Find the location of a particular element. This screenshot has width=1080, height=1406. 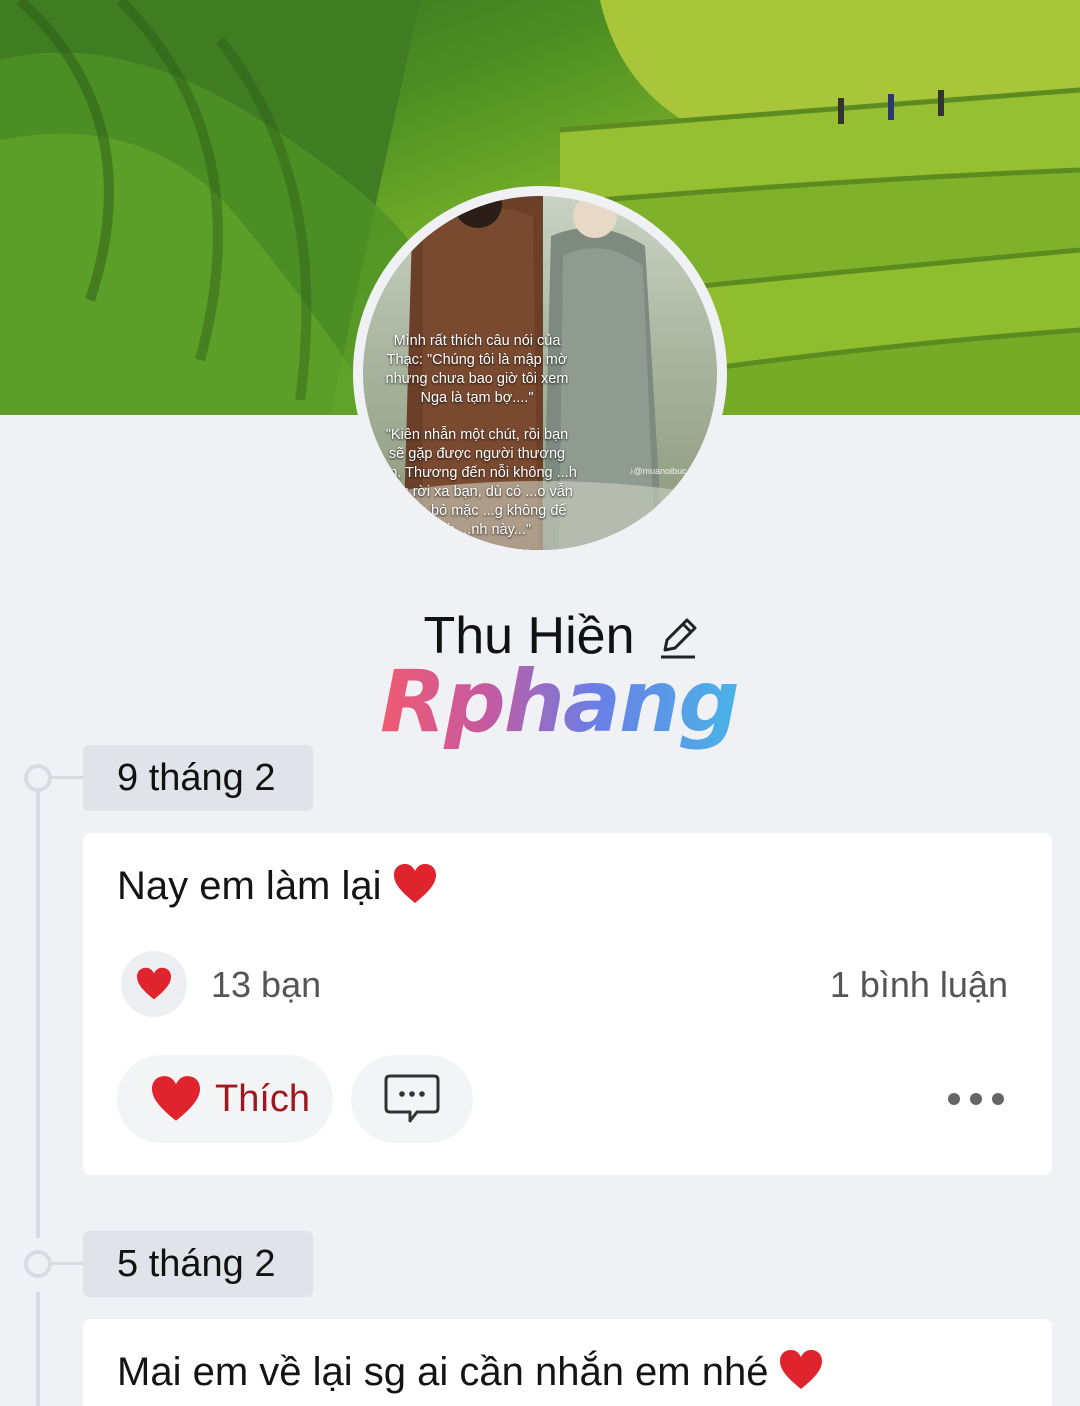

post-card: Mai em về lại sg ai cần nhắn em nhé is located at coordinates (567, 1362).